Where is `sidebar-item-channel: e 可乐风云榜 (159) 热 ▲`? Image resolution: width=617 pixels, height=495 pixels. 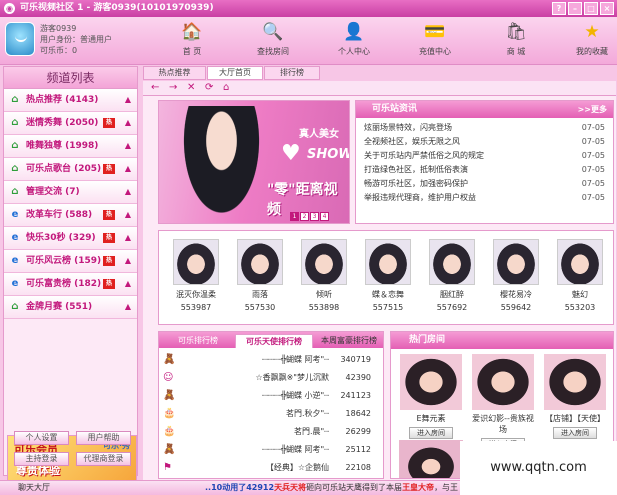
sidebar-item-channel: e 可乐风云榜 (159) 热 ▲ is located at coordinates (70, 261).